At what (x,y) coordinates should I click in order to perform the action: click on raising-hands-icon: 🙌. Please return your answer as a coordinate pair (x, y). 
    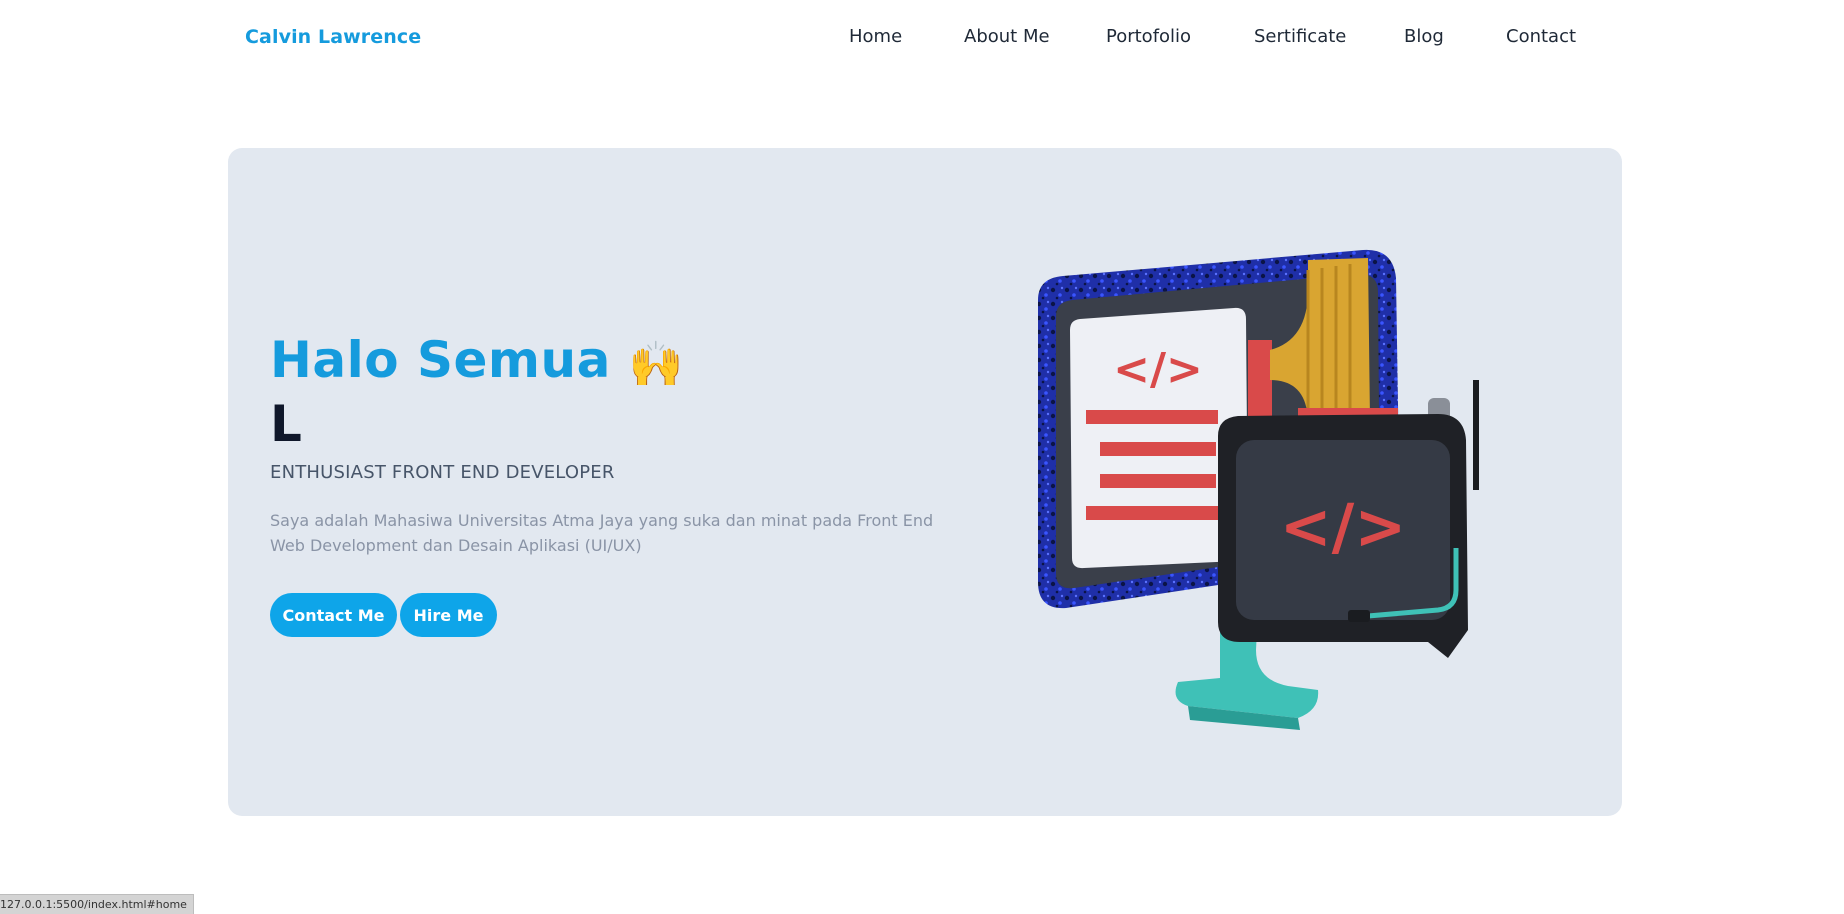
    Looking at the image, I should click on (656, 364).